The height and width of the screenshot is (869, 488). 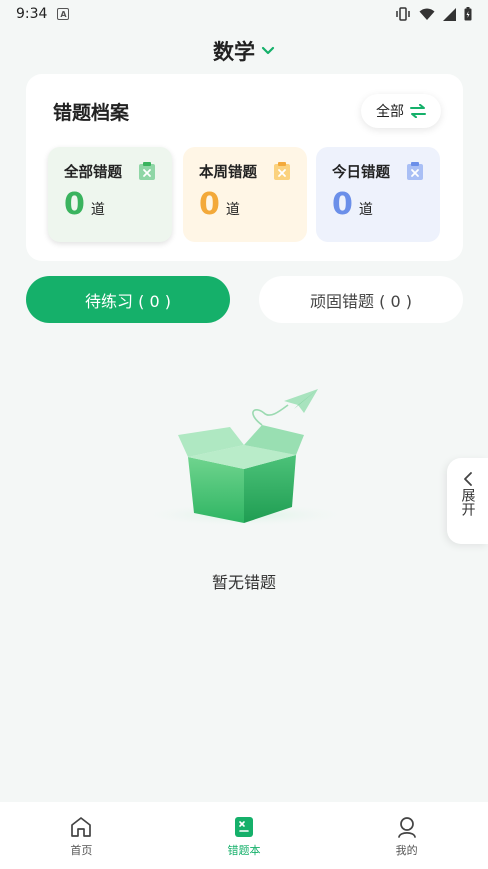 I want to click on tab-pending-practice: 待练习 ( 0 ), so click(x=128, y=299).